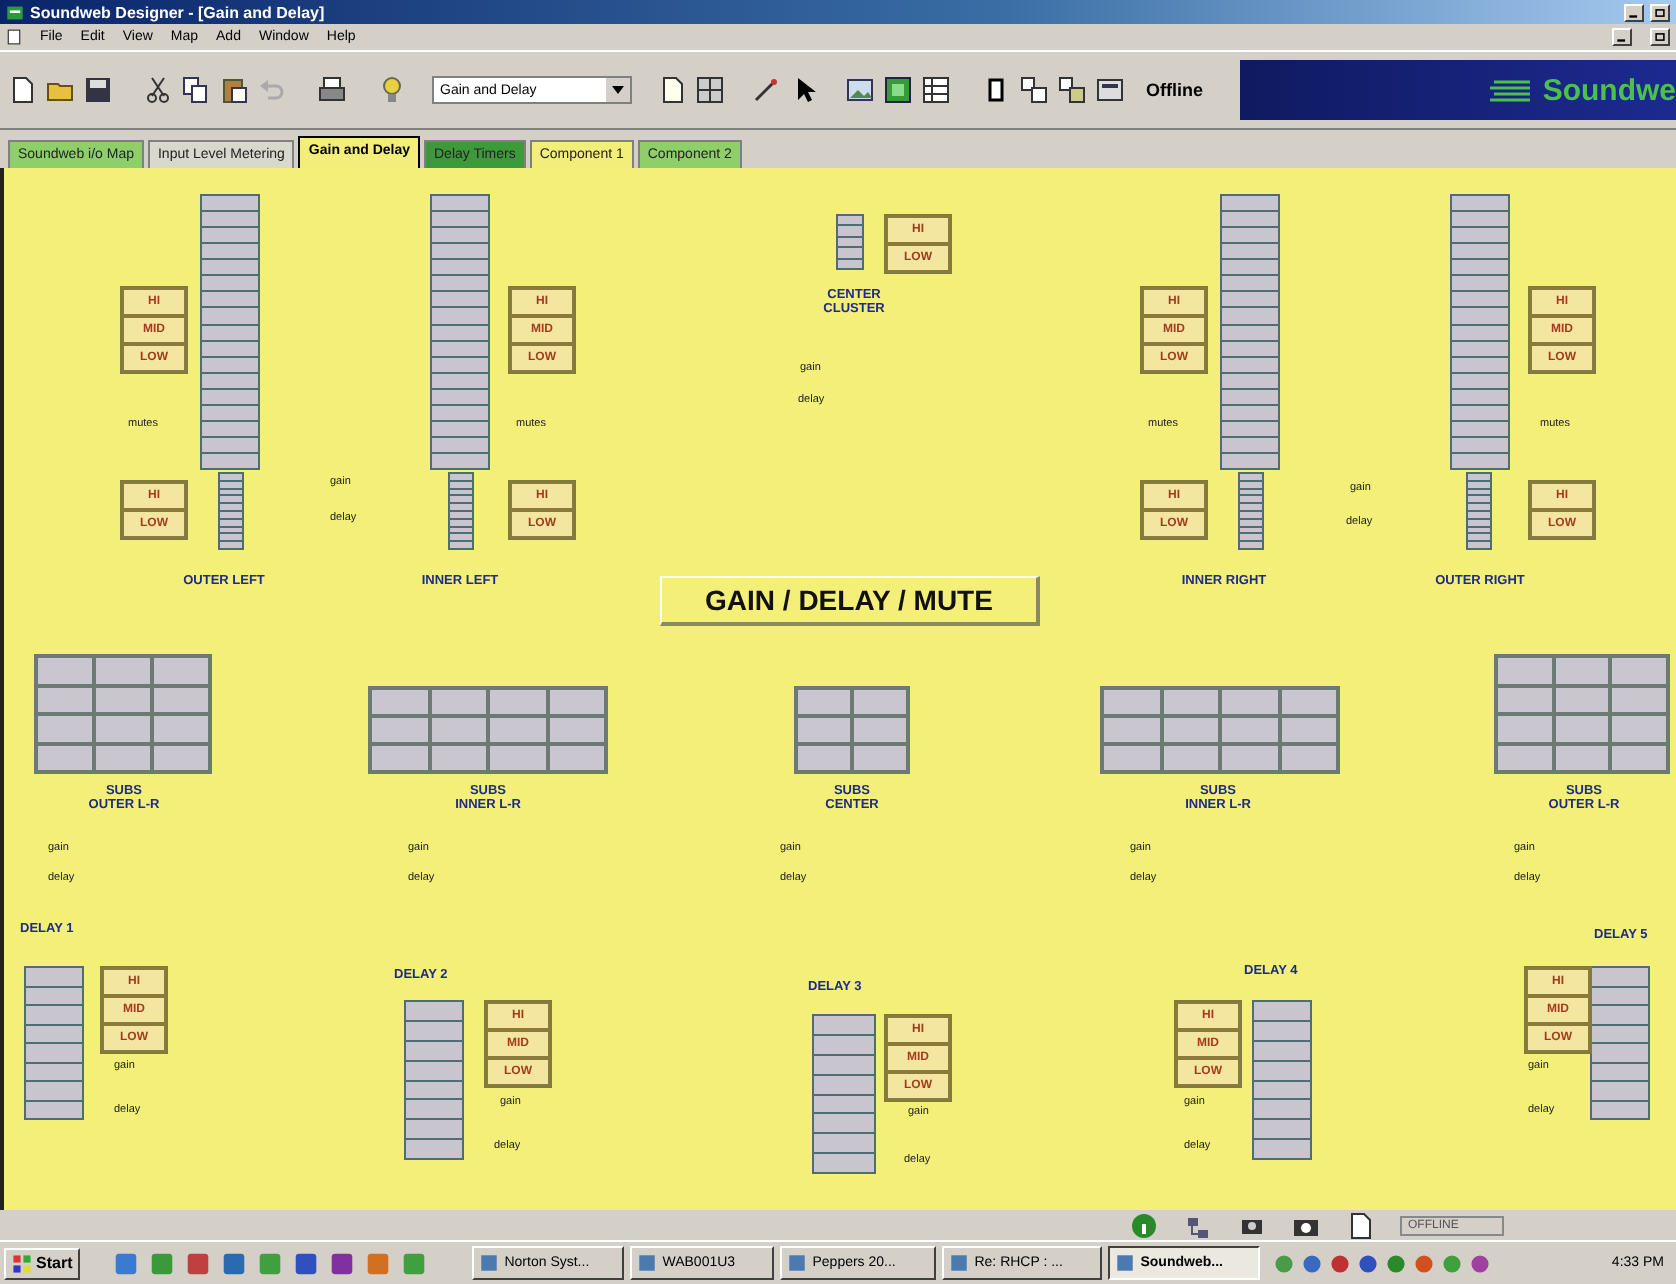 Image resolution: width=1676 pixels, height=1284 pixels. I want to click on panel-icon, so click(1110, 90).